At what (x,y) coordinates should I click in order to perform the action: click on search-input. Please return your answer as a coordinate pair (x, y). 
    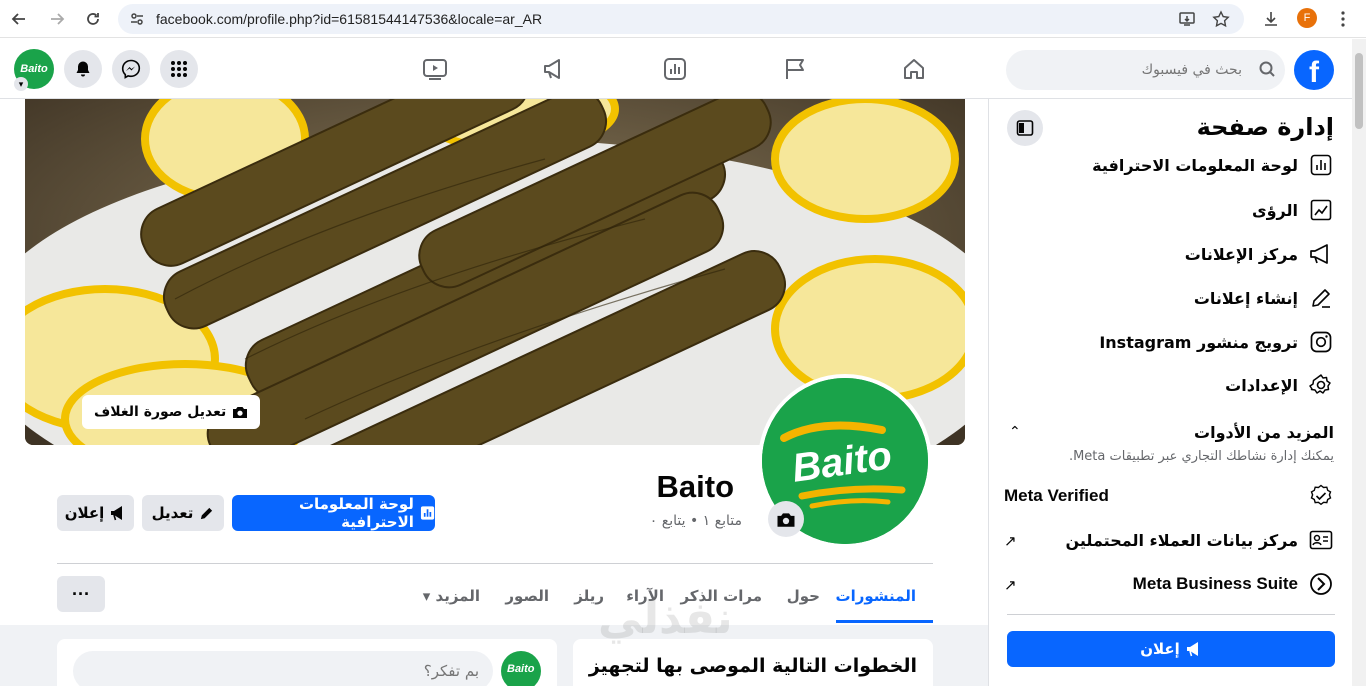
    Looking at the image, I should click on (1131, 70).